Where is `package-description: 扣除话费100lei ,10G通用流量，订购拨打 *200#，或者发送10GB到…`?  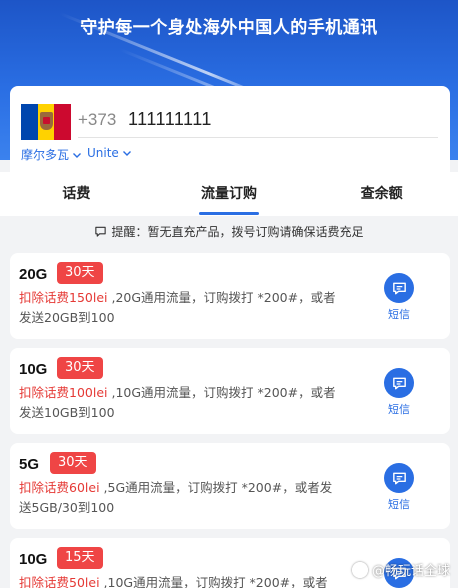
package-description: 扣除话费100lei ,10G通用流量，订购拨打 *200#，或者发送10GB到… is located at coordinates (184, 403).